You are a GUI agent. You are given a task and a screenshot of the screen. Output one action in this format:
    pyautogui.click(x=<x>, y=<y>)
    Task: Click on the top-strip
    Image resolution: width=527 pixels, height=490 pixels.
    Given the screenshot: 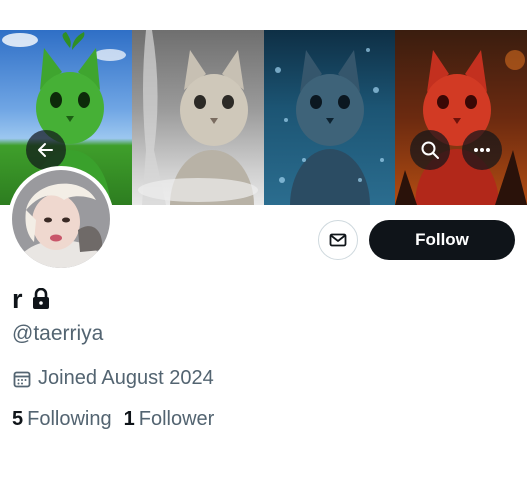 What is the action you would take?
    pyautogui.click(x=263, y=15)
    